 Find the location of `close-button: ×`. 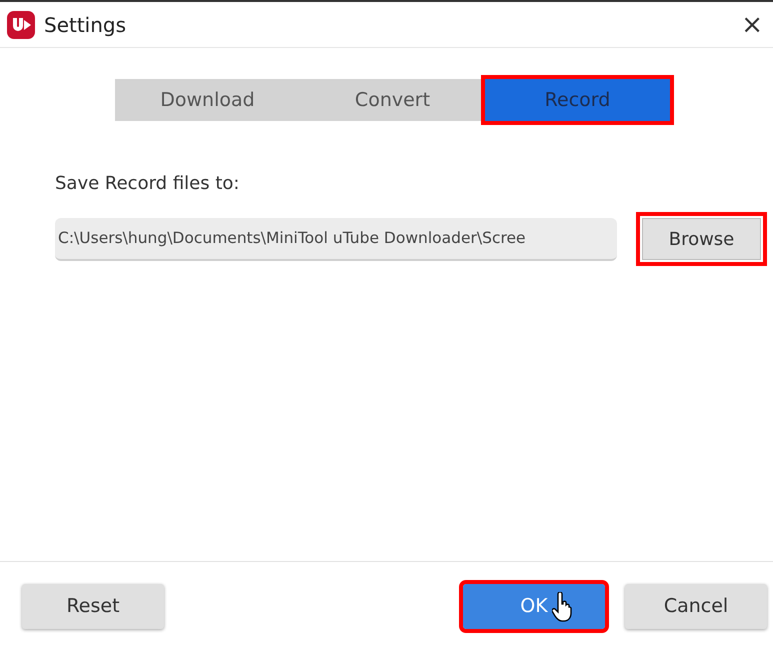

close-button: × is located at coordinates (752, 25).